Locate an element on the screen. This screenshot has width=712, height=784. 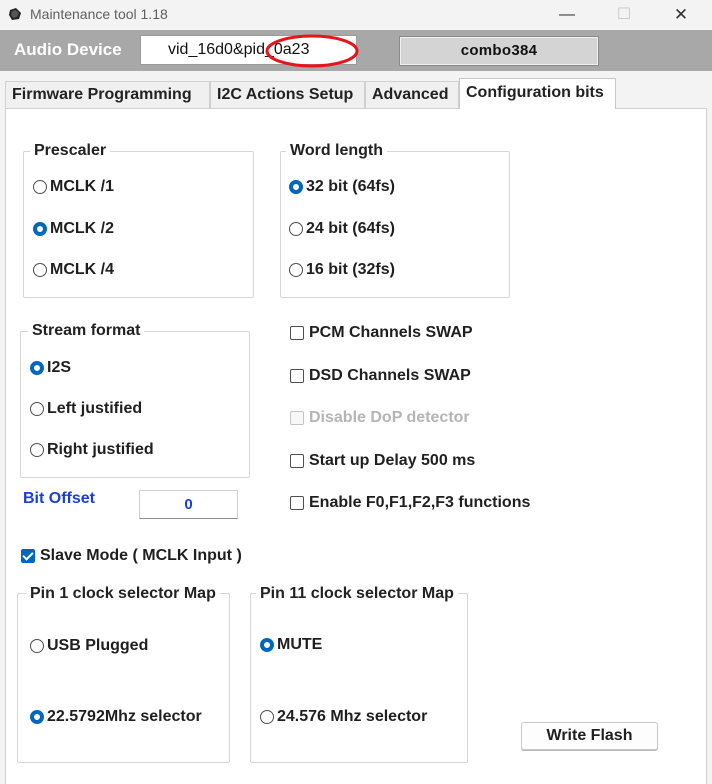
highlight-ellipse is located at coordinates (312, 51).